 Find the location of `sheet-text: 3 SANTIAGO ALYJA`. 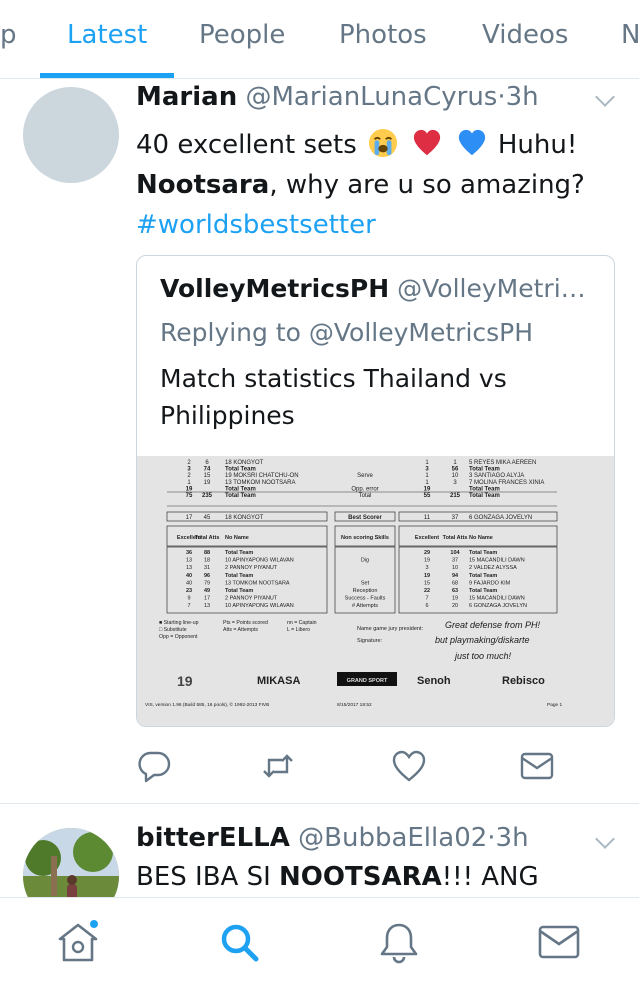

sheet-text: 3 SANTIAGO ALYJA is located at coordinates (496, 476).